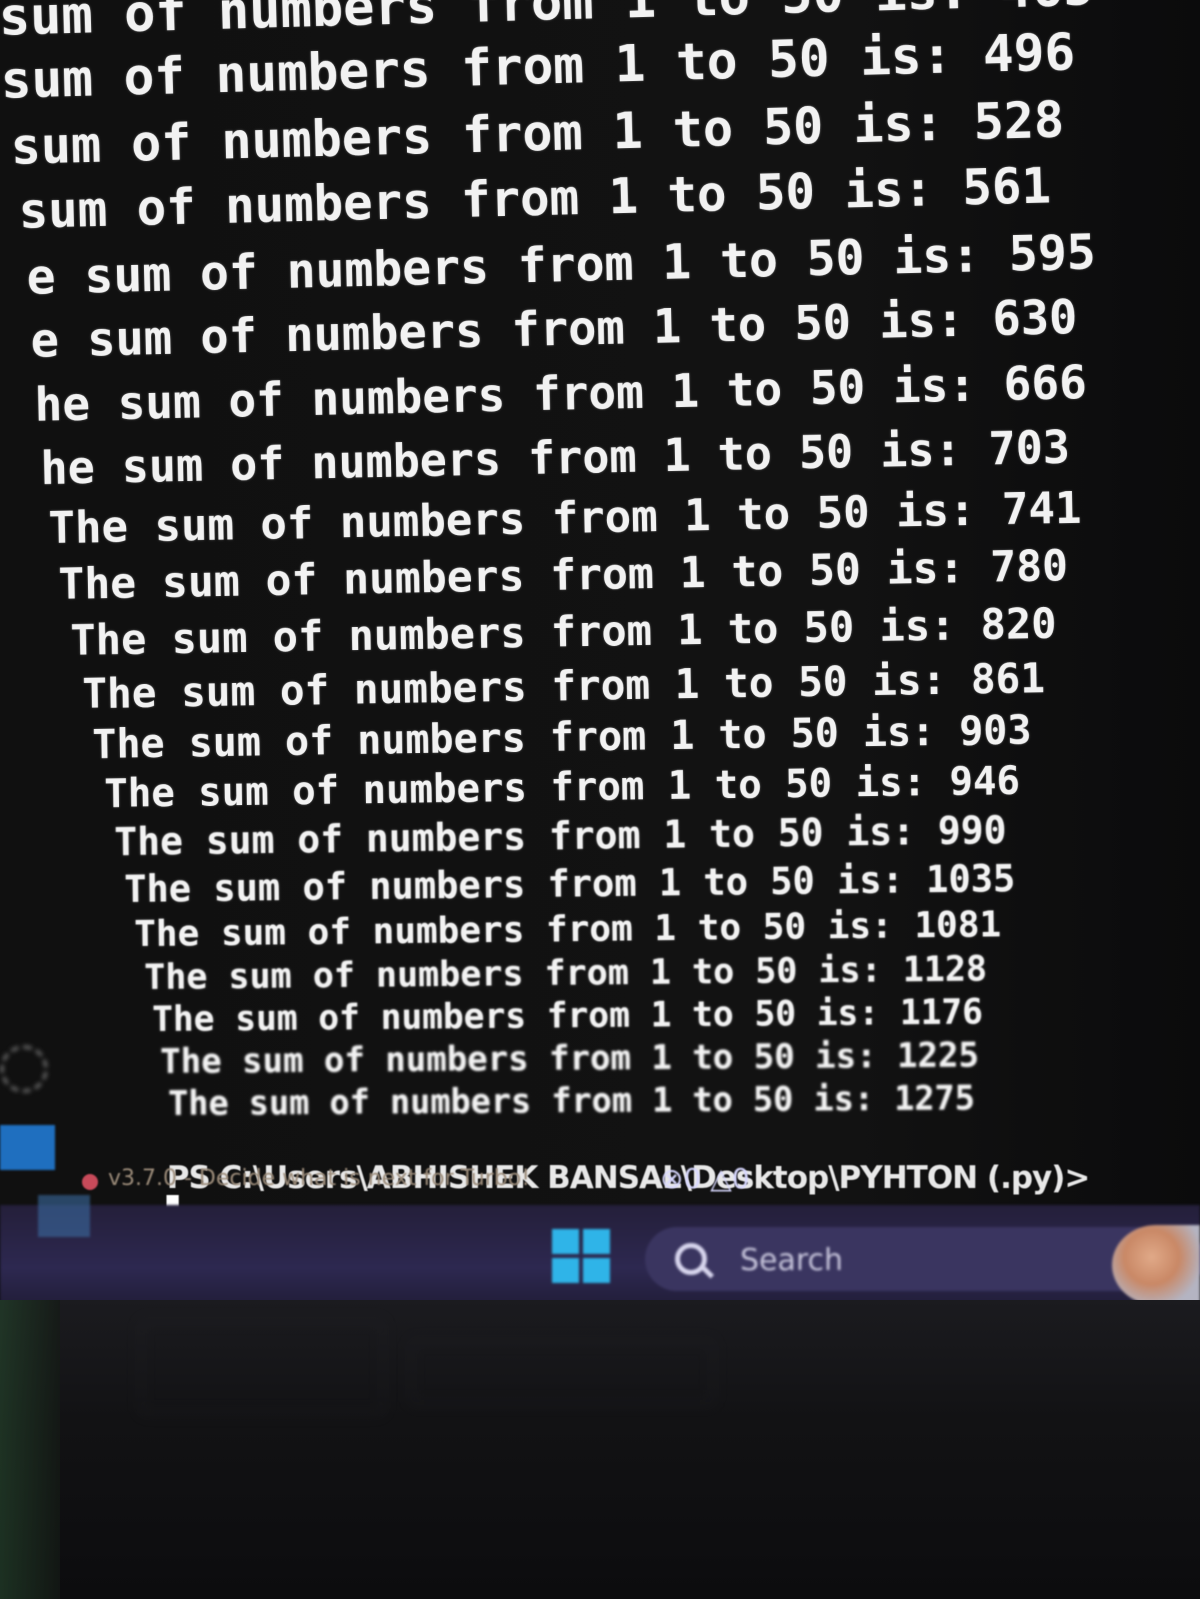  I want to click on terminal-output-line: The sum of numbers from 1 to 50 is: 1081, so click(568, 929).